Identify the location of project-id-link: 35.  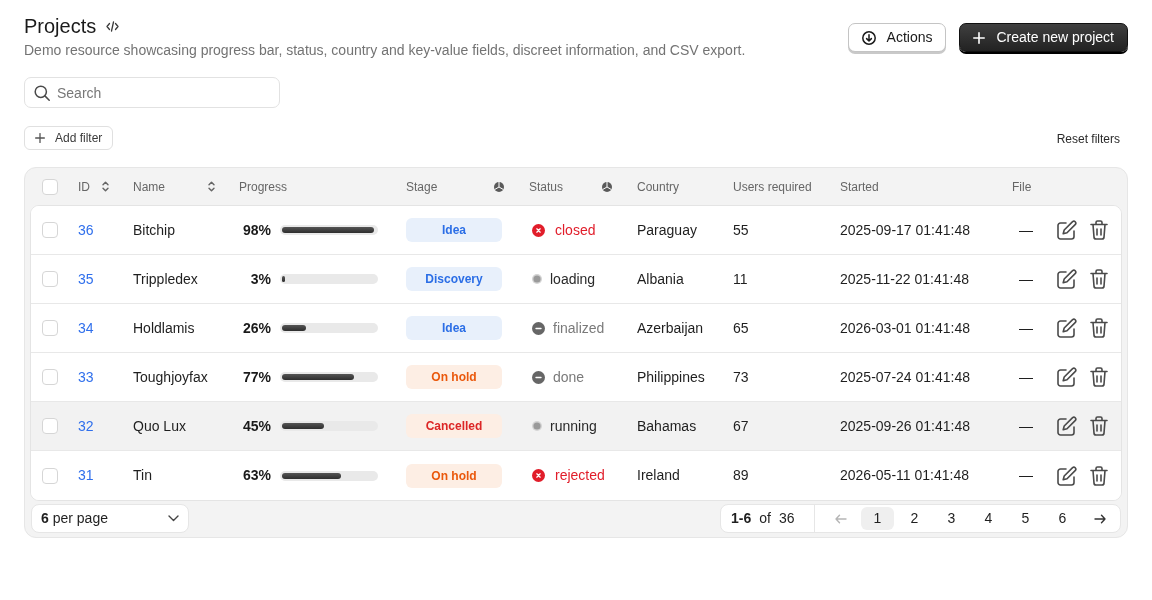
(86, 279).